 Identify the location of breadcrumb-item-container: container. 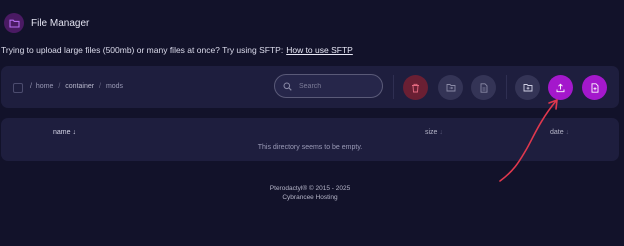
(79, 86).